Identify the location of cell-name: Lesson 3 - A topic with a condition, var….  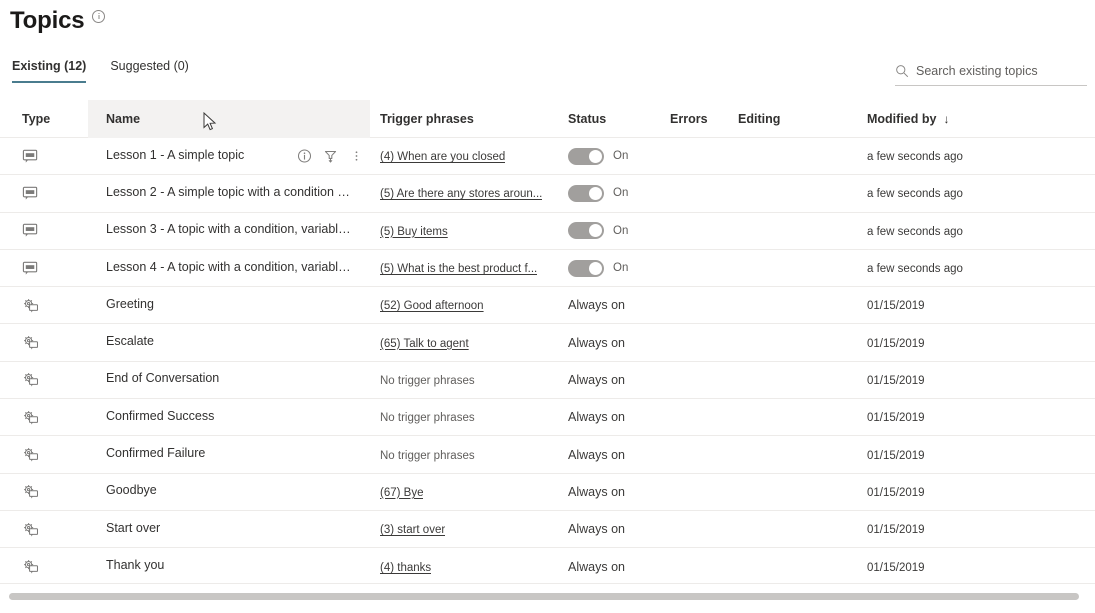
(229, 230).